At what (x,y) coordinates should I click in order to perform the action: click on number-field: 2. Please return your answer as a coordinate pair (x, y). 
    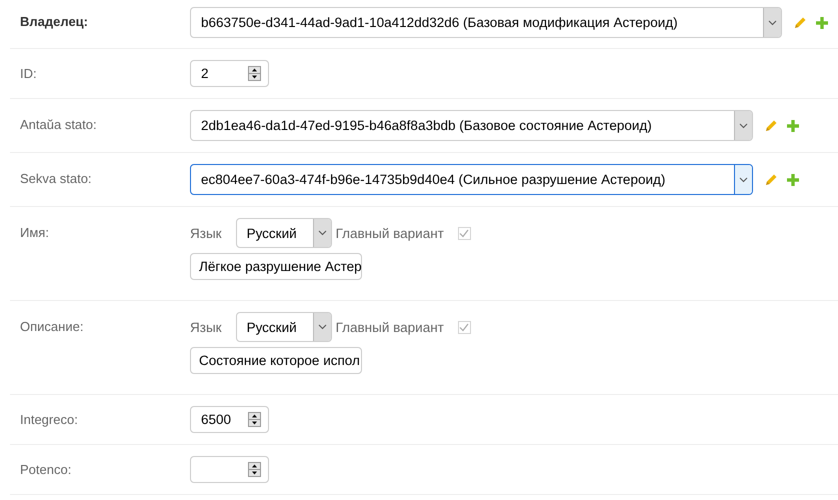
    Looking at the image, I should click on (229, 73).